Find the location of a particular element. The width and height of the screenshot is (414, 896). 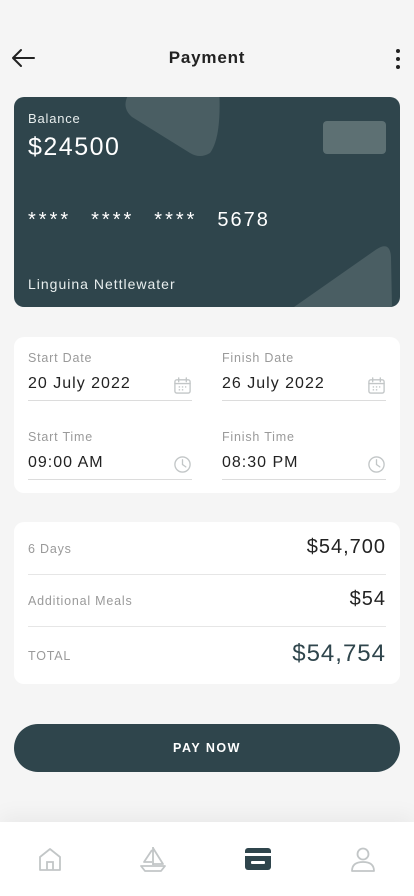

total-label: TOTAL is located at coordinates (50, 656).